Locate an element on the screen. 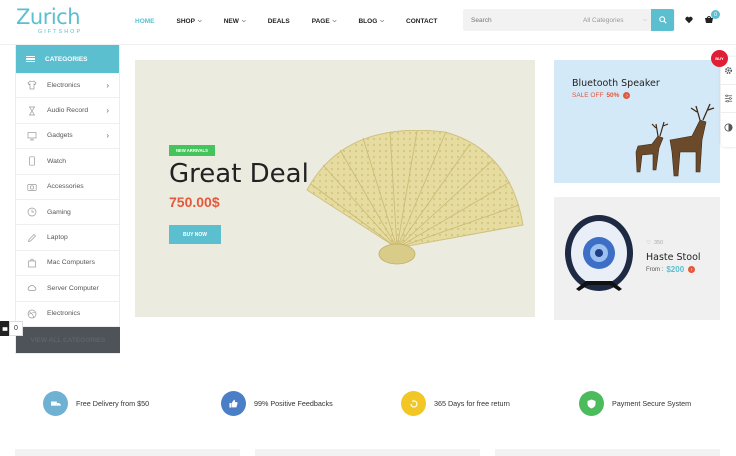 Image resolution: width=736 pixels, height=456 pixels. cart-button: 0 is located at coordinates (711, 18).